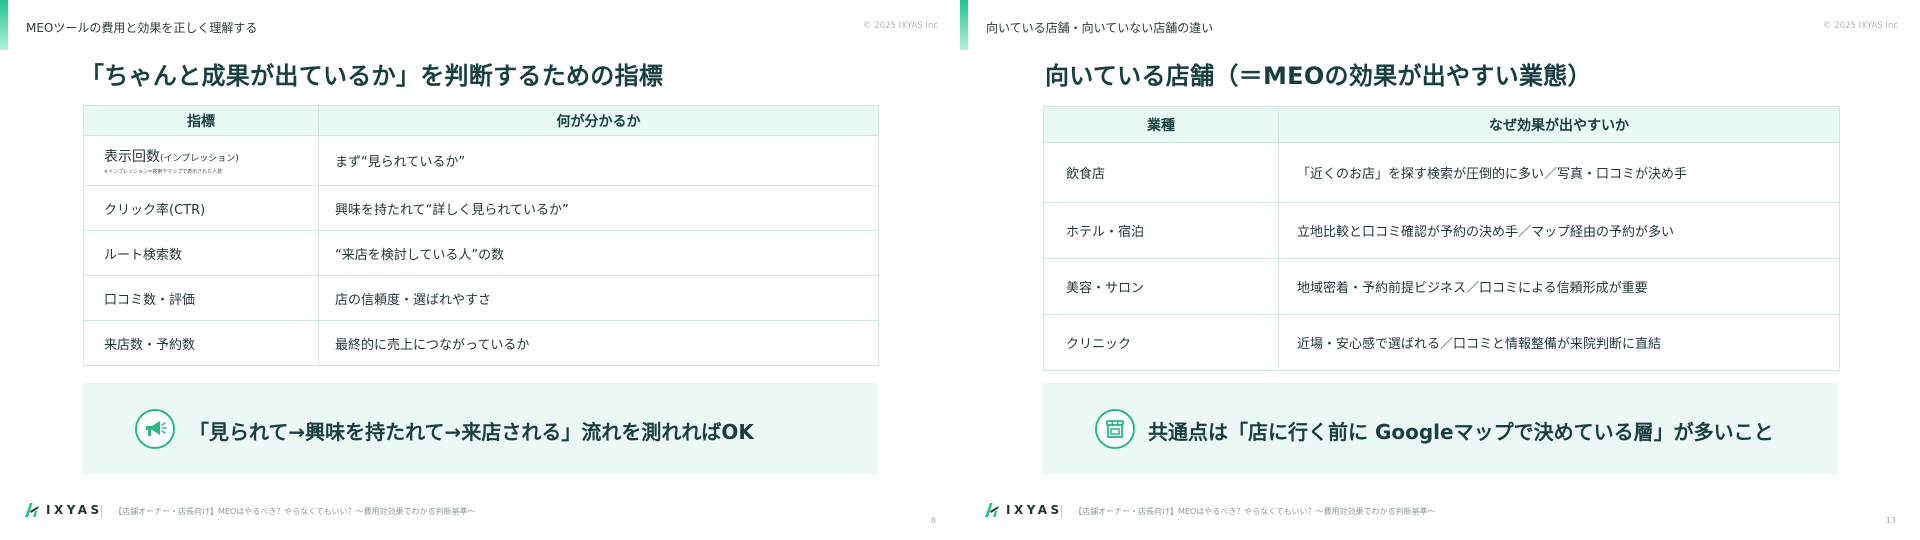 Image resolution: width=1920 pixels, height=540 pixels. I want to click on table-header-row: 業種 なぜ効果が出やすいか, so click(1441, 124).